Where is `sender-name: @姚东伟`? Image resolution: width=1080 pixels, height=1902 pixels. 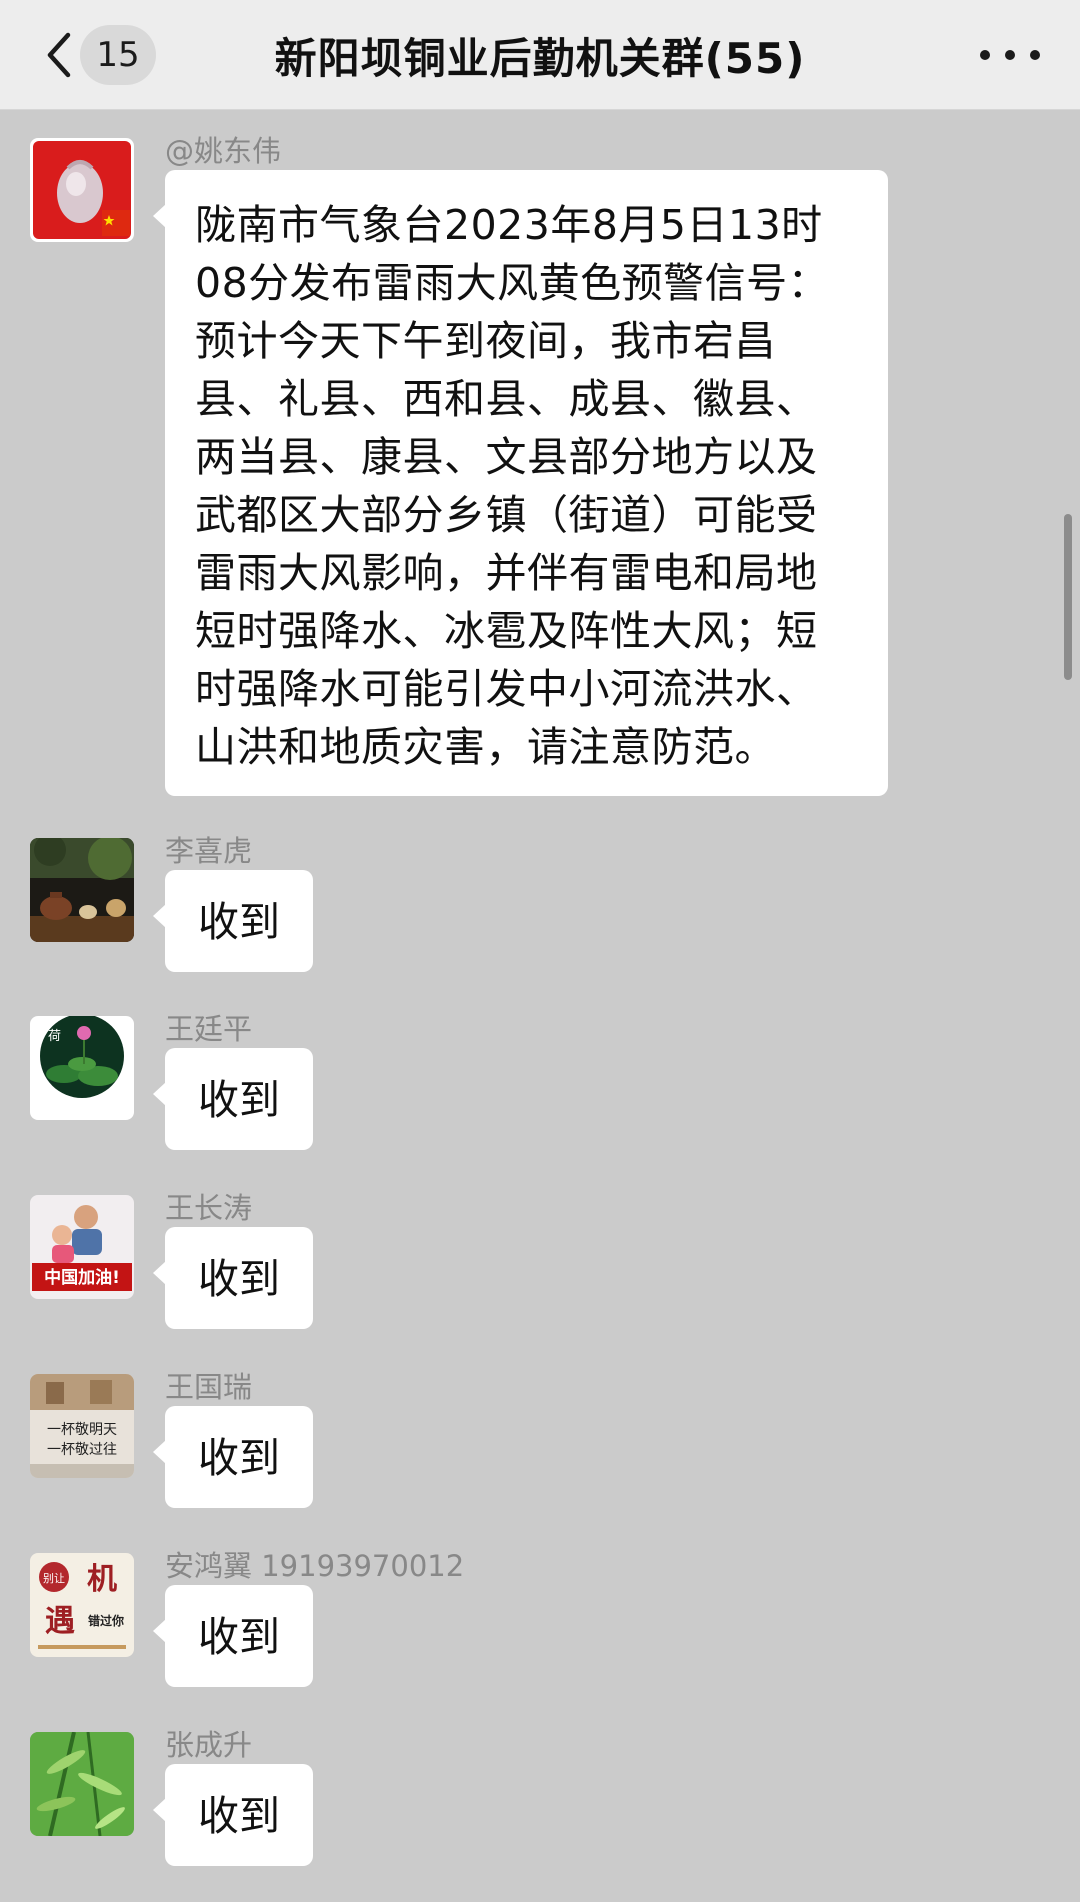 sender-name: @姚东伟 is located at coordinates (223, 151).